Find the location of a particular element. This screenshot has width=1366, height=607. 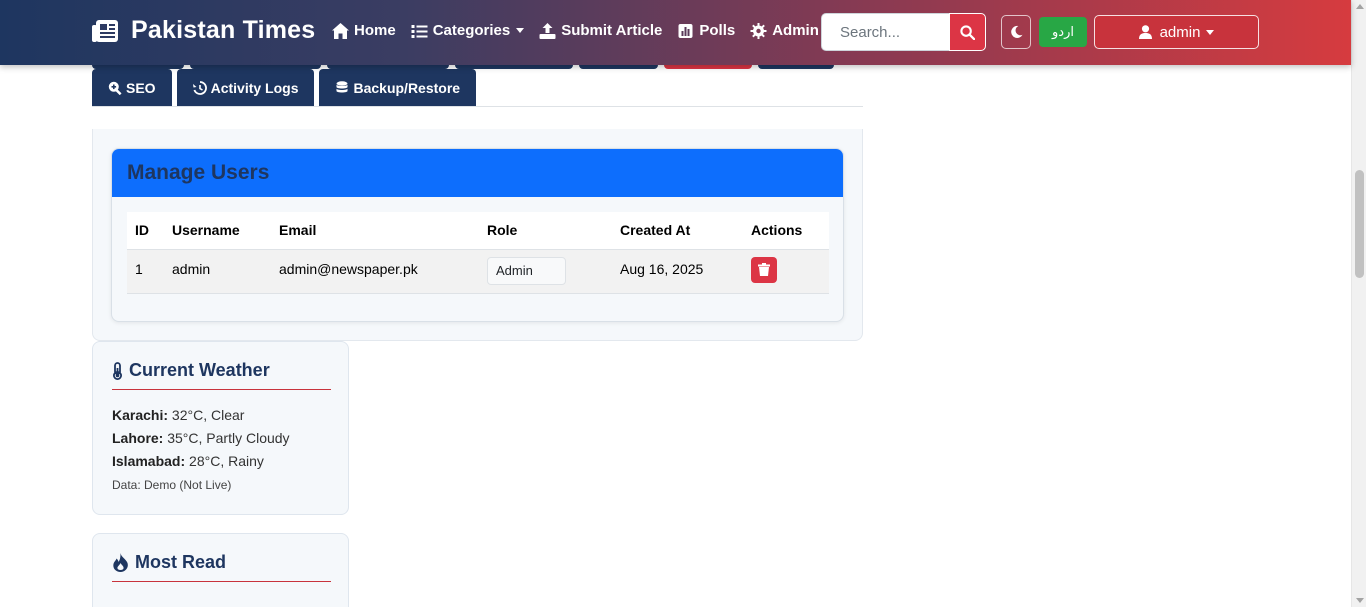

page-scrollbar is located at coordinates (1358, 303).